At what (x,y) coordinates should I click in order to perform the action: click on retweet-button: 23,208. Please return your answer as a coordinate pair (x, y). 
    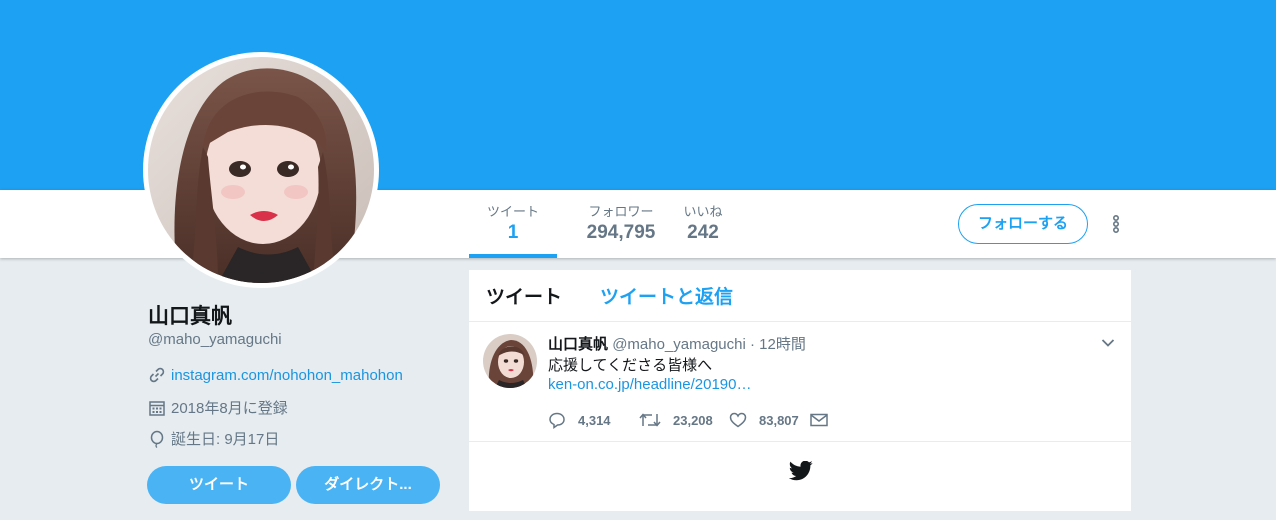
    Looking at the image, I should click on (684, 420).